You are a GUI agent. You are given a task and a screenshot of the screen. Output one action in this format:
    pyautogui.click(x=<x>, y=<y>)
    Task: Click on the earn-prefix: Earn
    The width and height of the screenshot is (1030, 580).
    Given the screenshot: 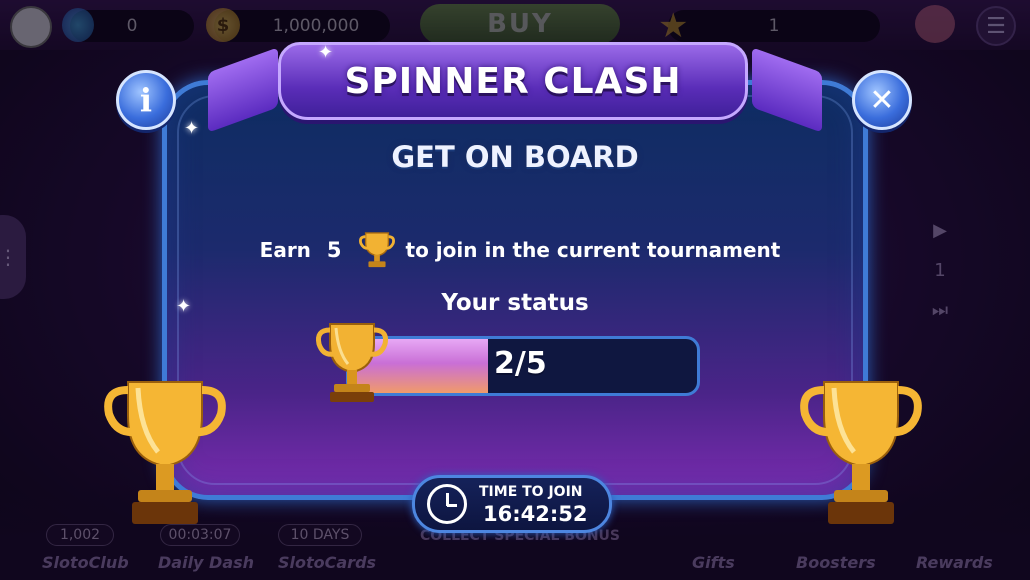 What is the action you would take?
    pyautogui.click(x=285, y=250)
    